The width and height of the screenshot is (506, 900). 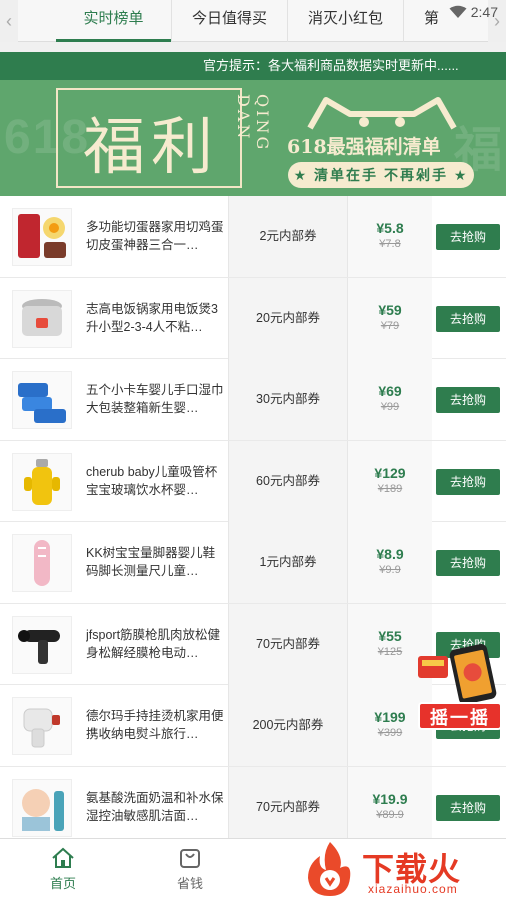 I want to click on product-row: 多功能切蛋器家用切鸡蛋切皮蛋神器三合一… 2元内部券 ¥5.8 ¥7.8 去抢购, so click(x=253, y=237).